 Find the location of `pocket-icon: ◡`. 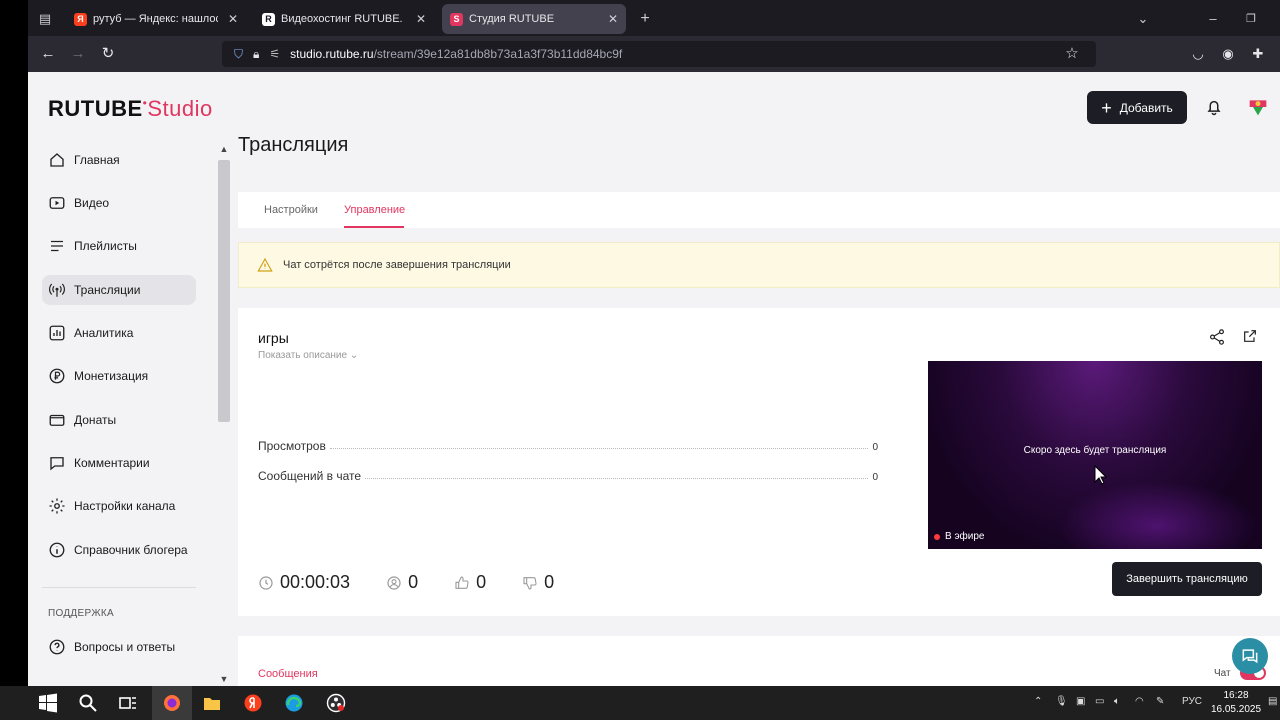

pocket-icon: ◡ is located at coordinates (1198, 54).